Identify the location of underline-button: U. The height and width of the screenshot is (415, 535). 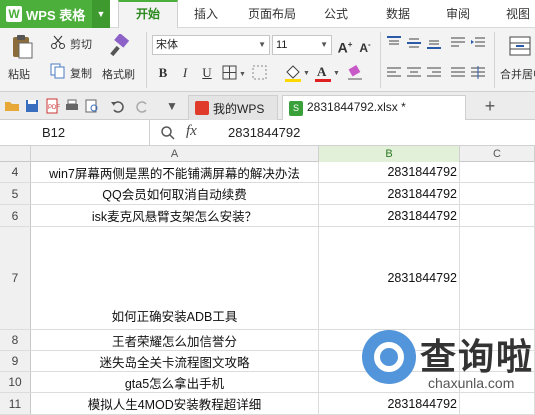
(207, 73).